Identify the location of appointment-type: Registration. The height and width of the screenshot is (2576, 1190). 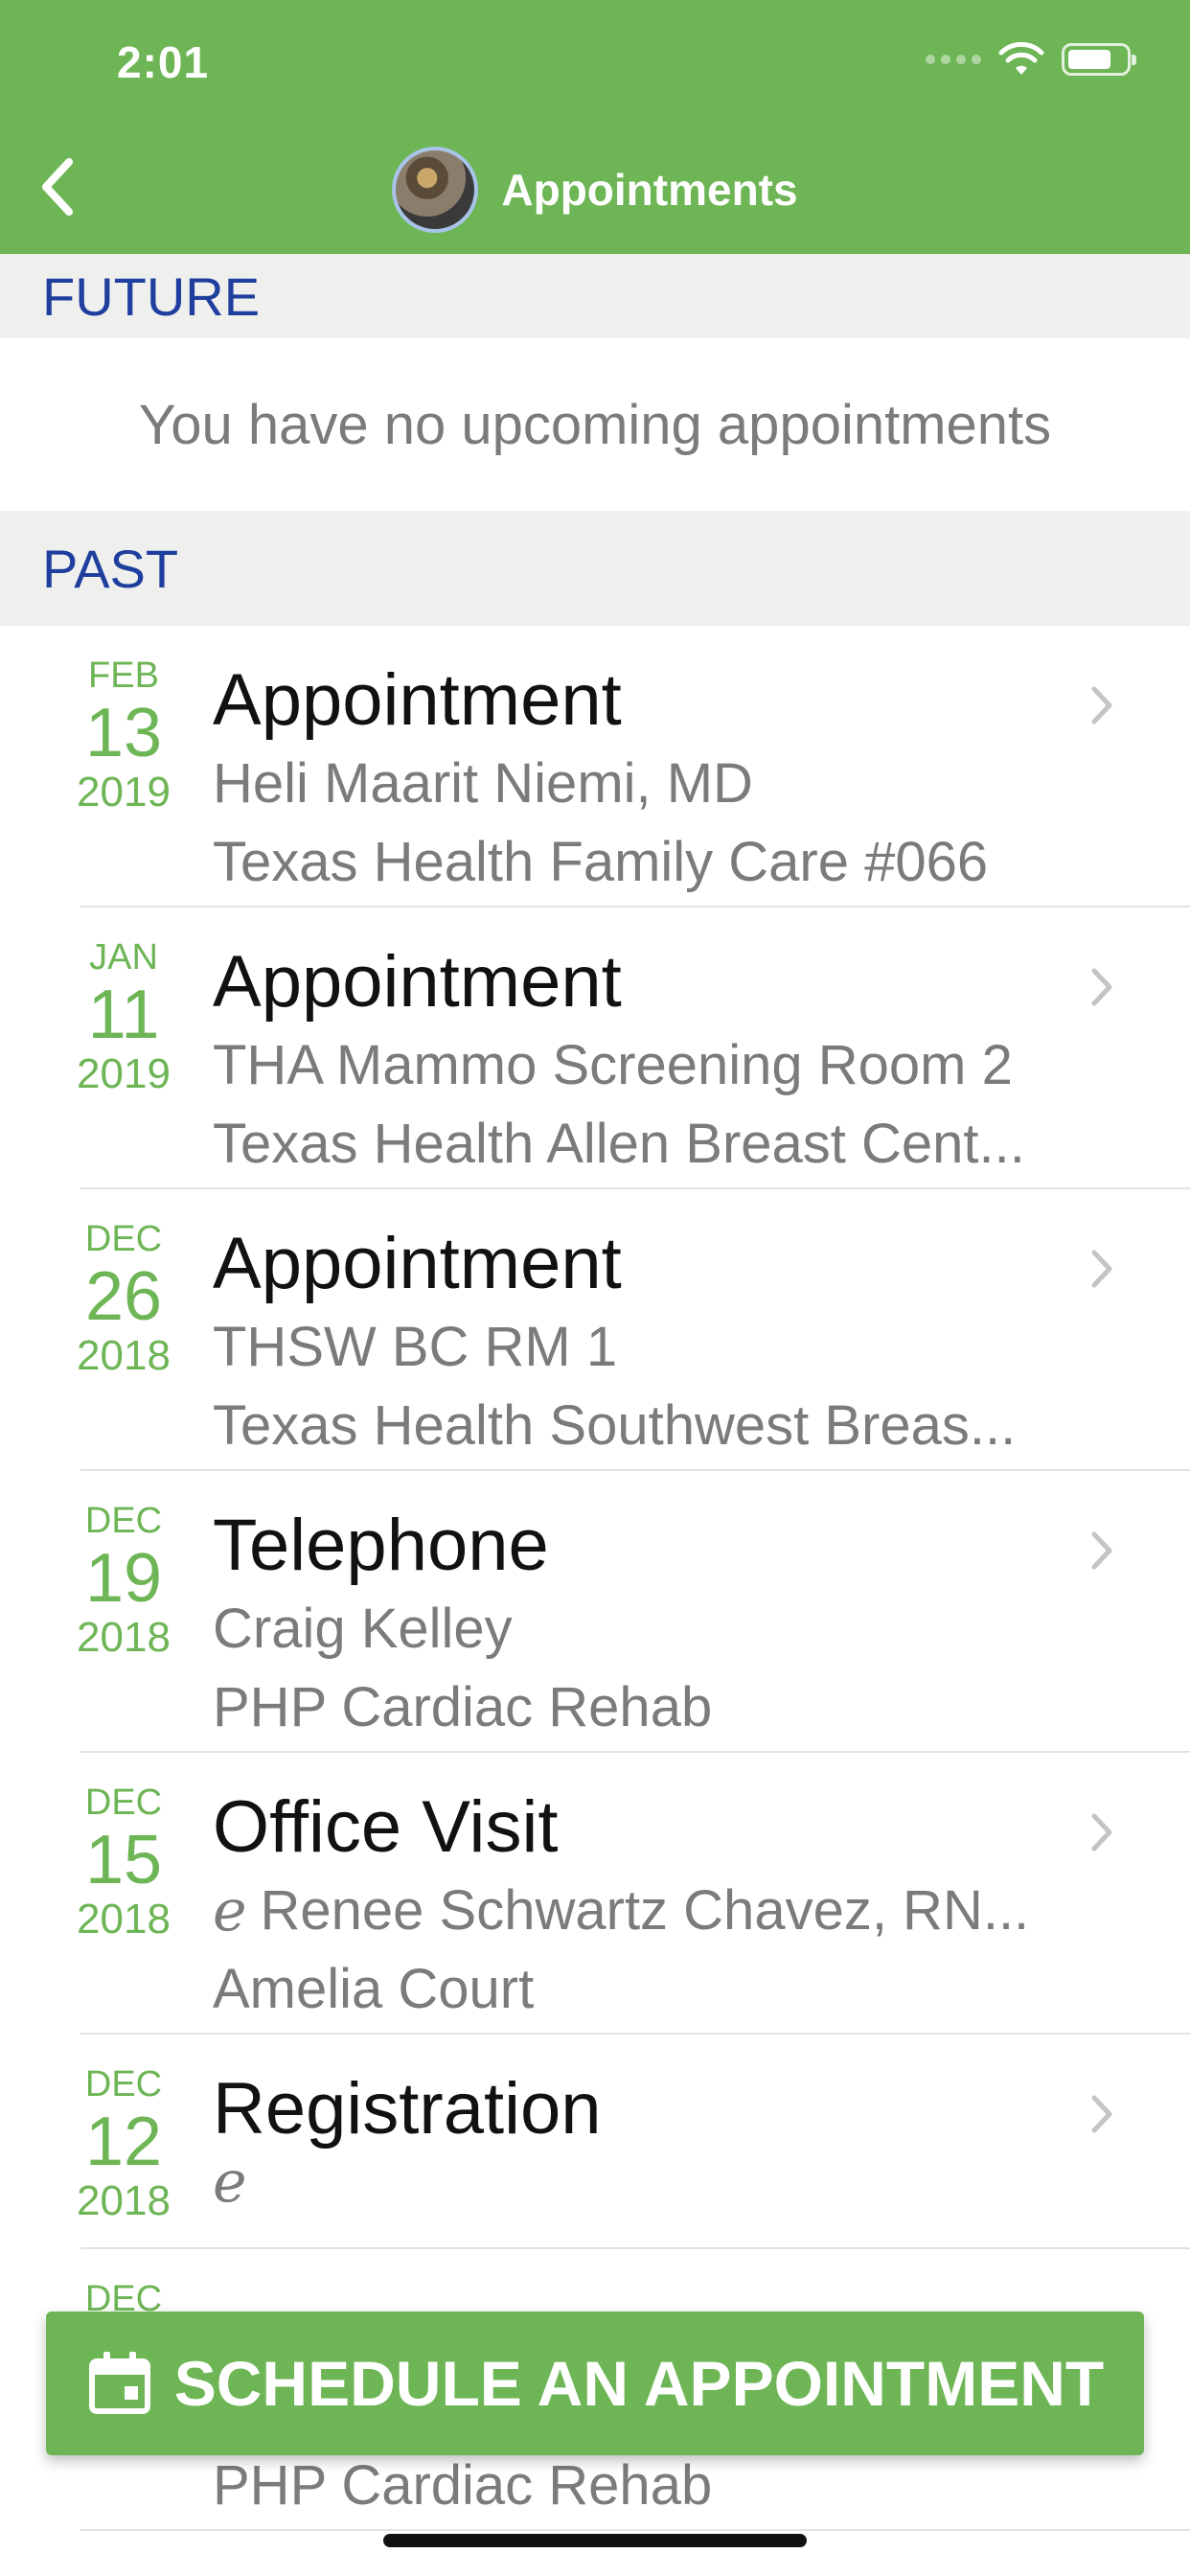
(408, 2109).